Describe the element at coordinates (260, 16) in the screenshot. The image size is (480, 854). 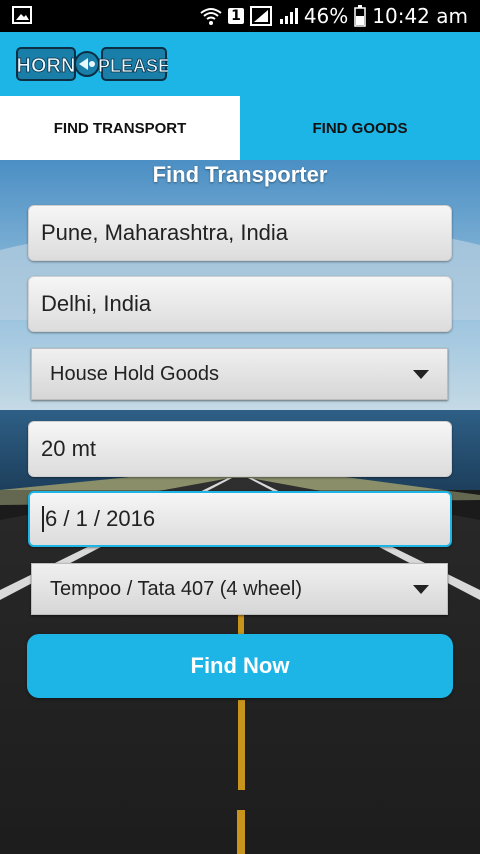
I see `signal-sim1-icon` at that location.